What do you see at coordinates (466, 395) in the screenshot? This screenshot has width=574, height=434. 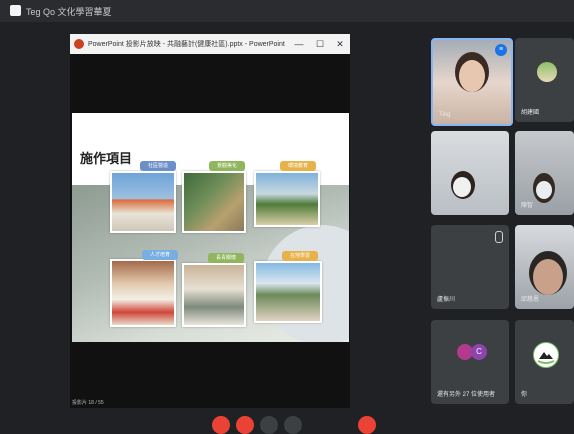 I see `others-count-label: 還有另外 27 位使用者` at bounding box center [466, 395].